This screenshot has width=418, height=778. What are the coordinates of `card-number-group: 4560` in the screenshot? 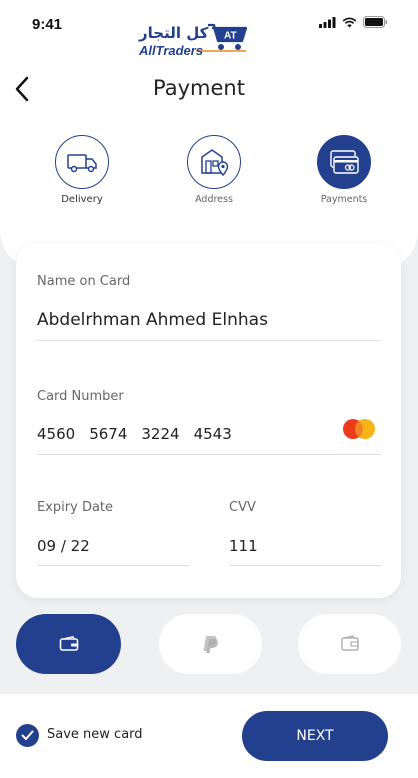 It's located at (56, 434).